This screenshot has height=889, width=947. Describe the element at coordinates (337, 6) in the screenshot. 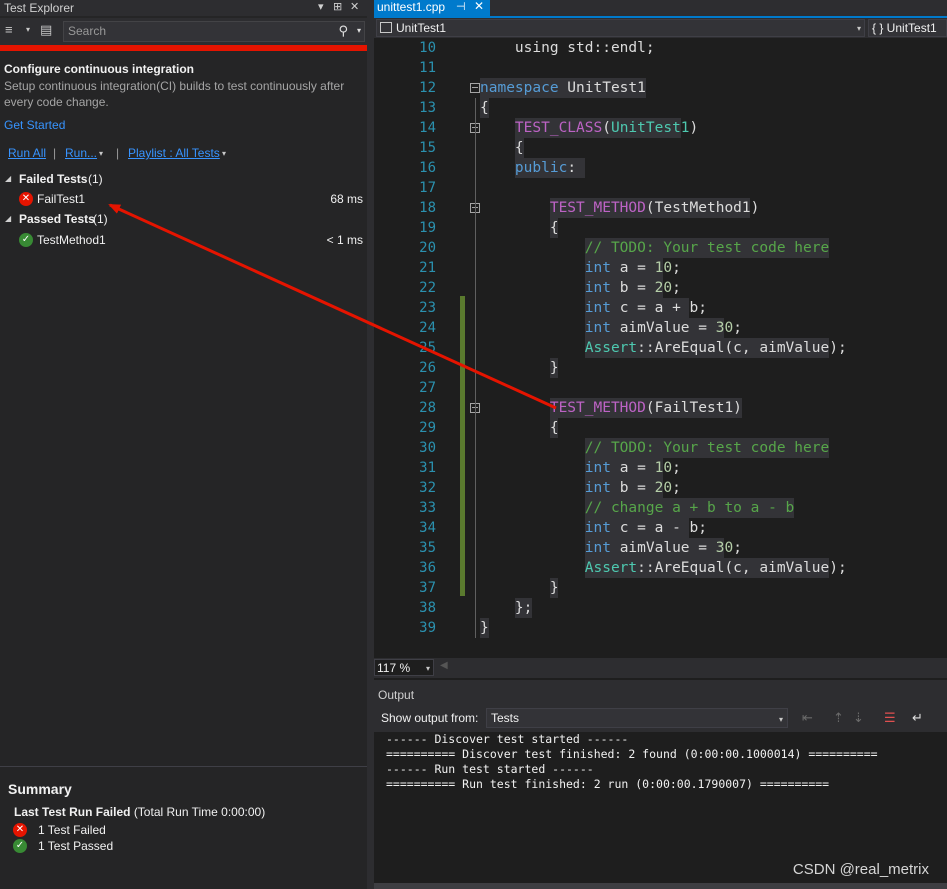

I see `pin-icon: ⊞` at that location.